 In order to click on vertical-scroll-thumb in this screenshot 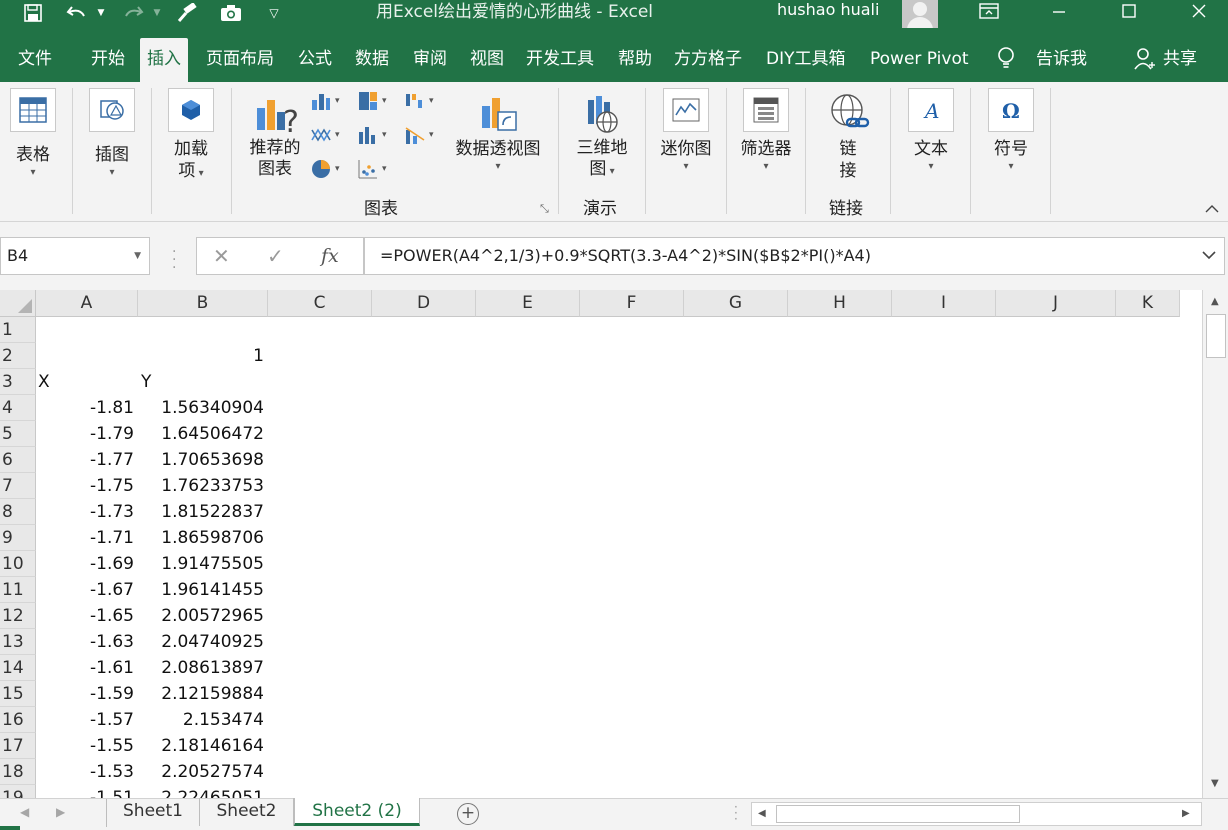, I will do `click(1216, 336)`.